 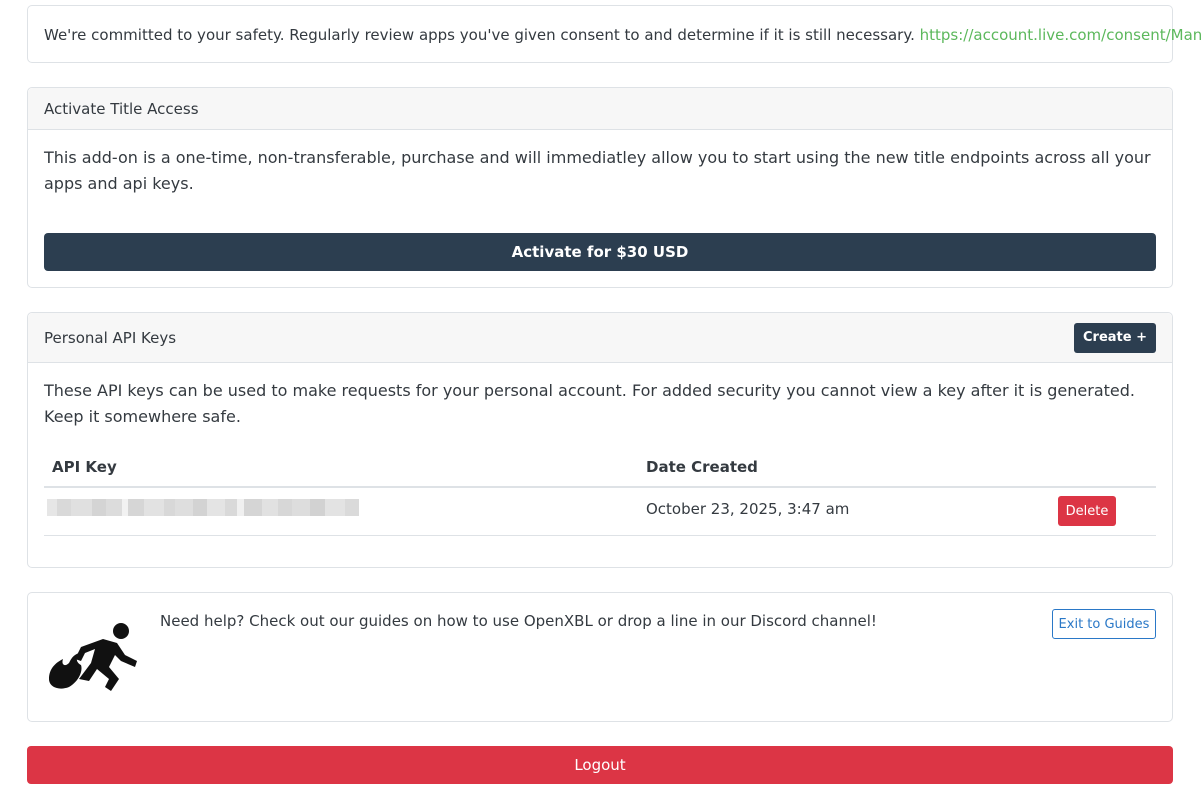 What do you see at coordinates (600, 765) in the screenshot?
I see `logout-button: Logout` at bounding box center [600, 765].